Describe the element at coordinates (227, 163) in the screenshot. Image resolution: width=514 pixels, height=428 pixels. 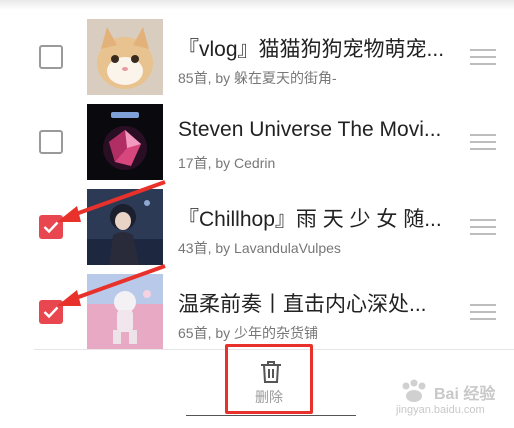
I see `playlist-meta: 17首, by Cedrin` at that location.